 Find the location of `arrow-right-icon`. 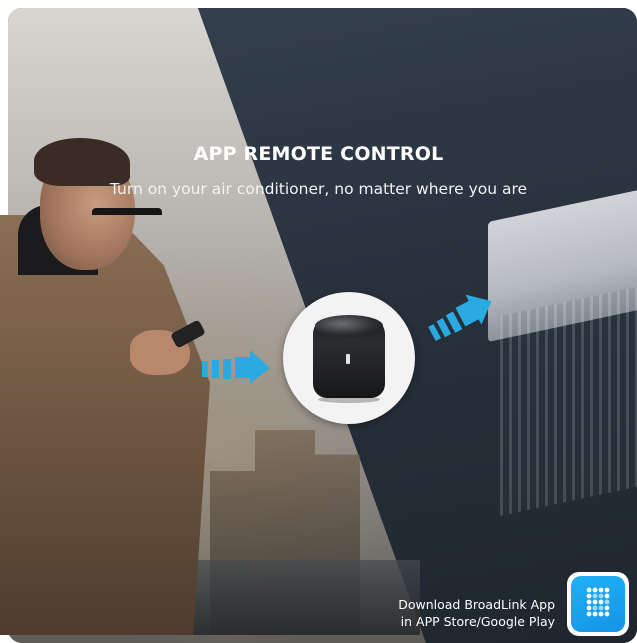

arrow-right-icon is located at coordinates (236, 367).